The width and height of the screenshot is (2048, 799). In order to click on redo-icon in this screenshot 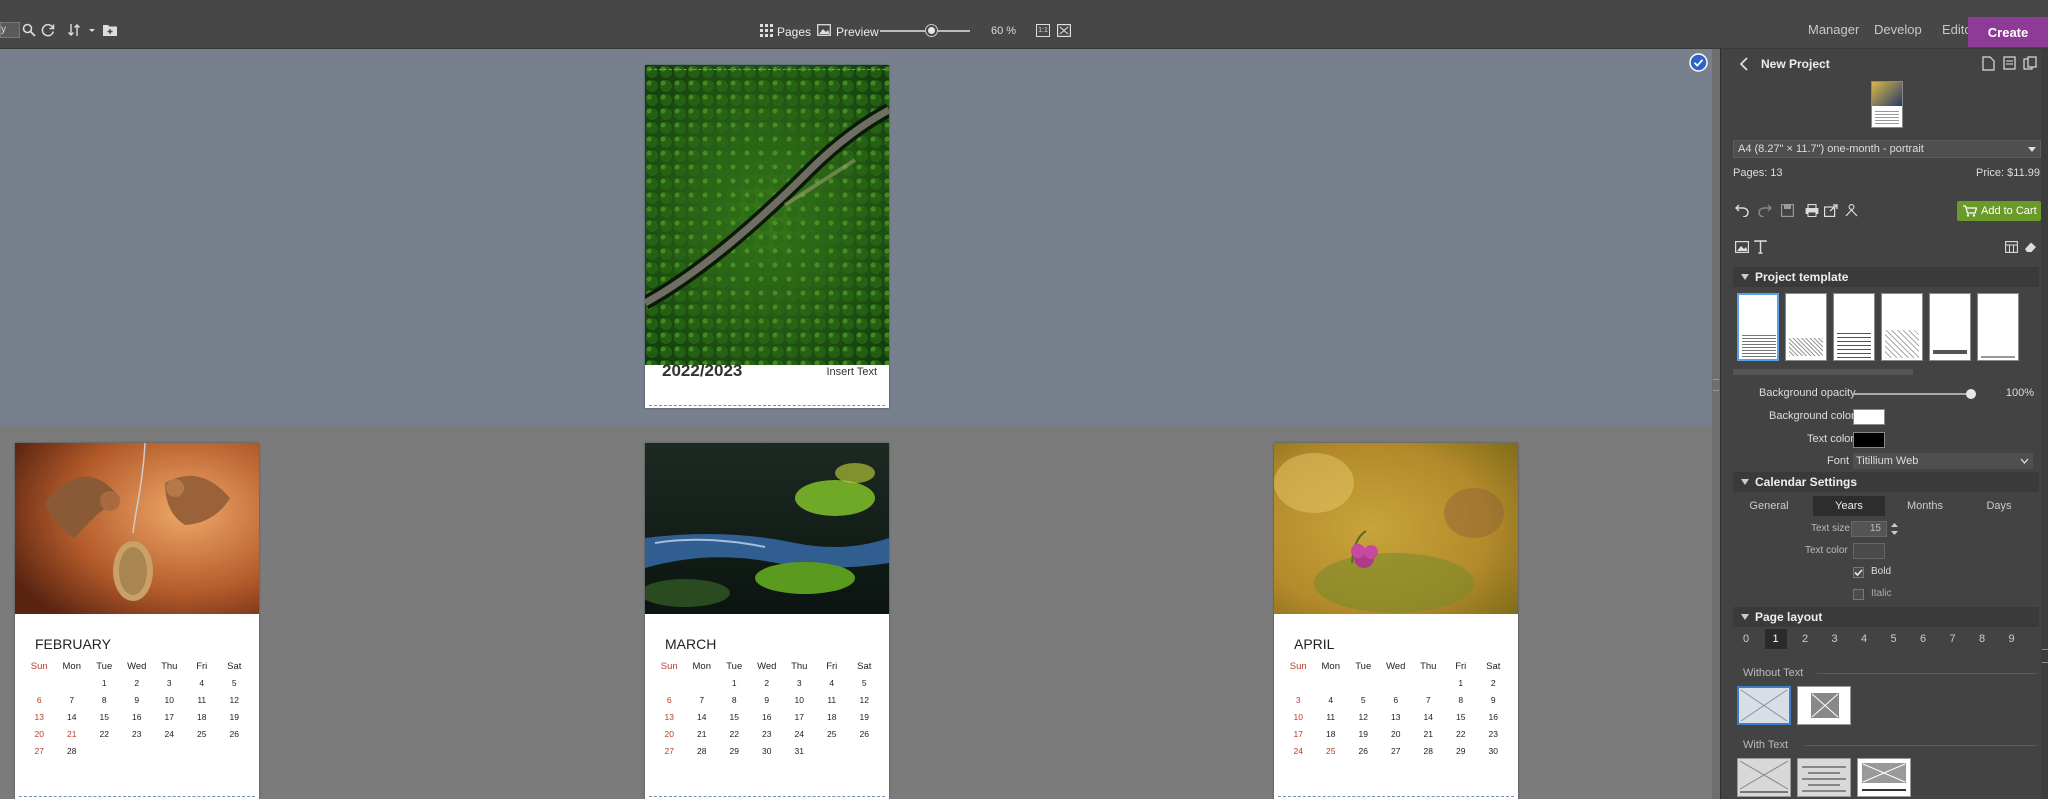, I will do `click(1765, 210)`.